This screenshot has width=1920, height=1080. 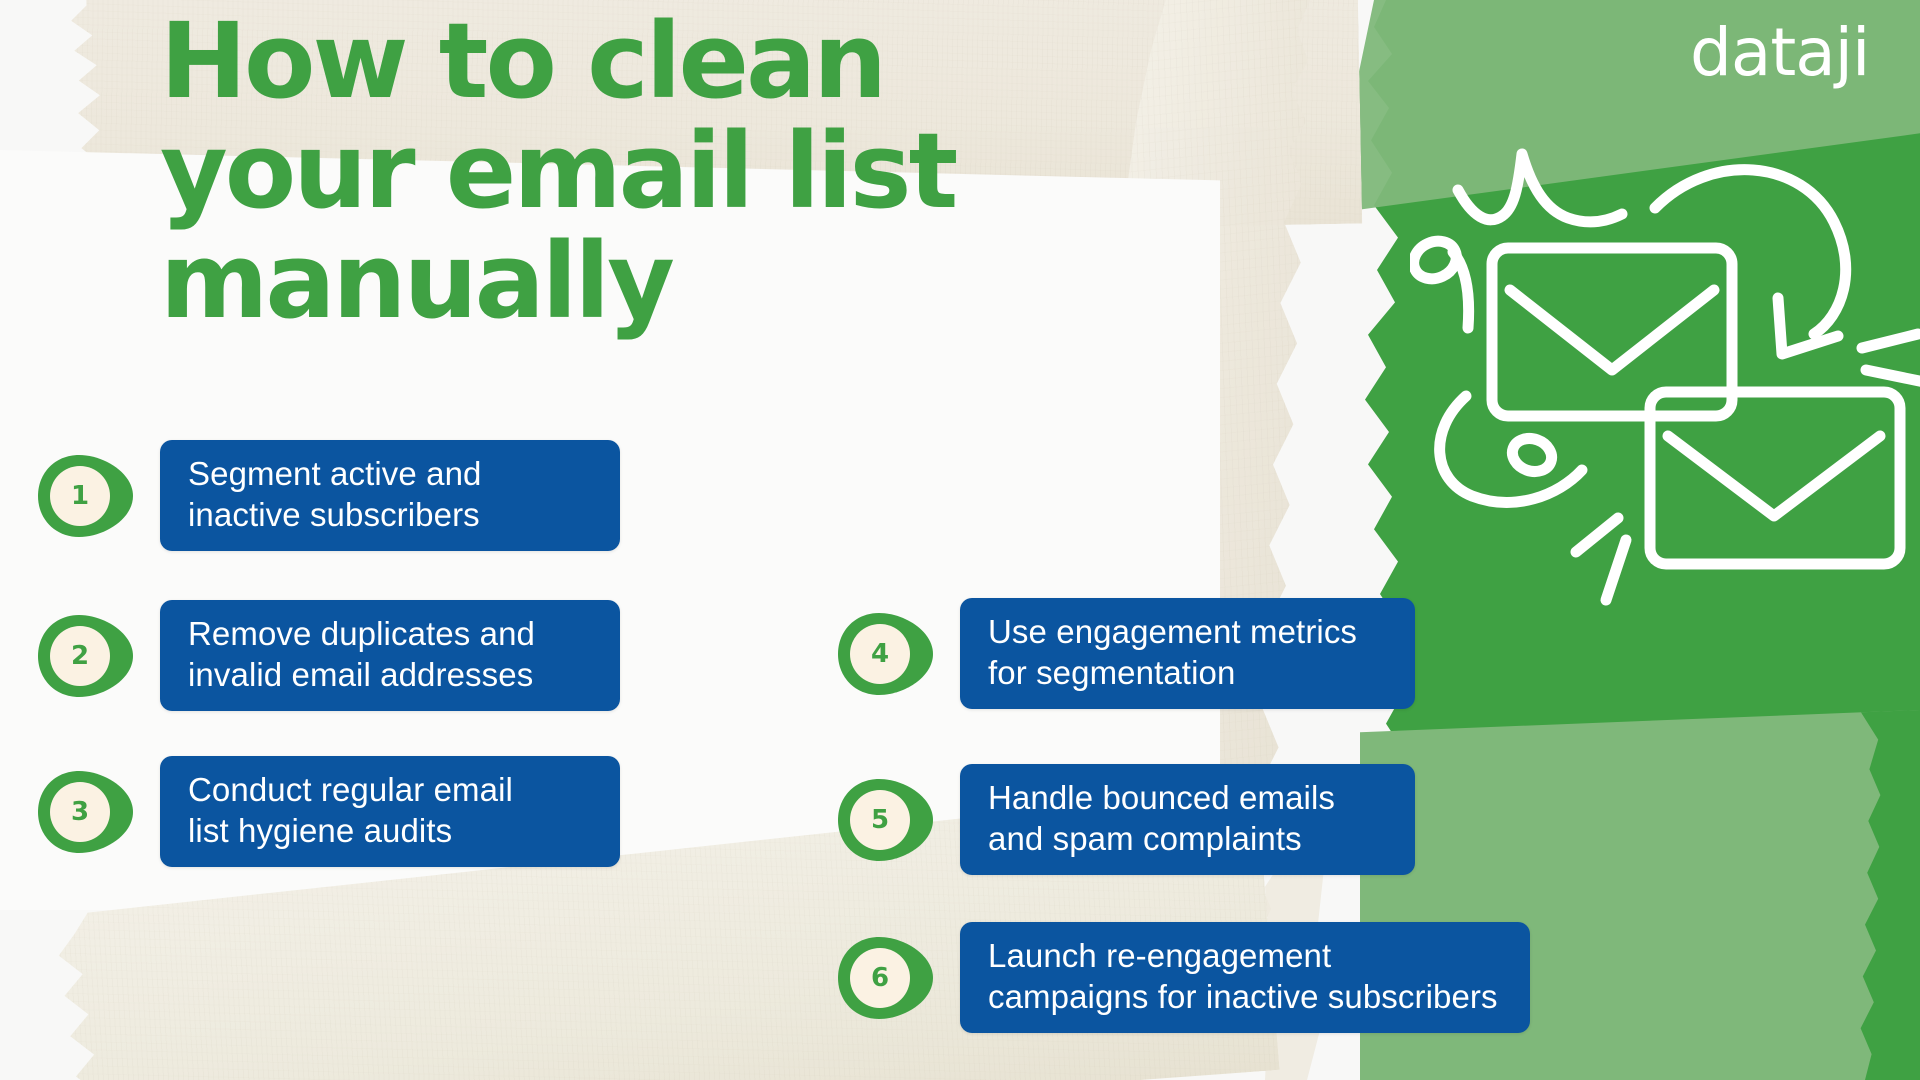 I want to click on step-number-3: 3, so click(x=80, y=811).